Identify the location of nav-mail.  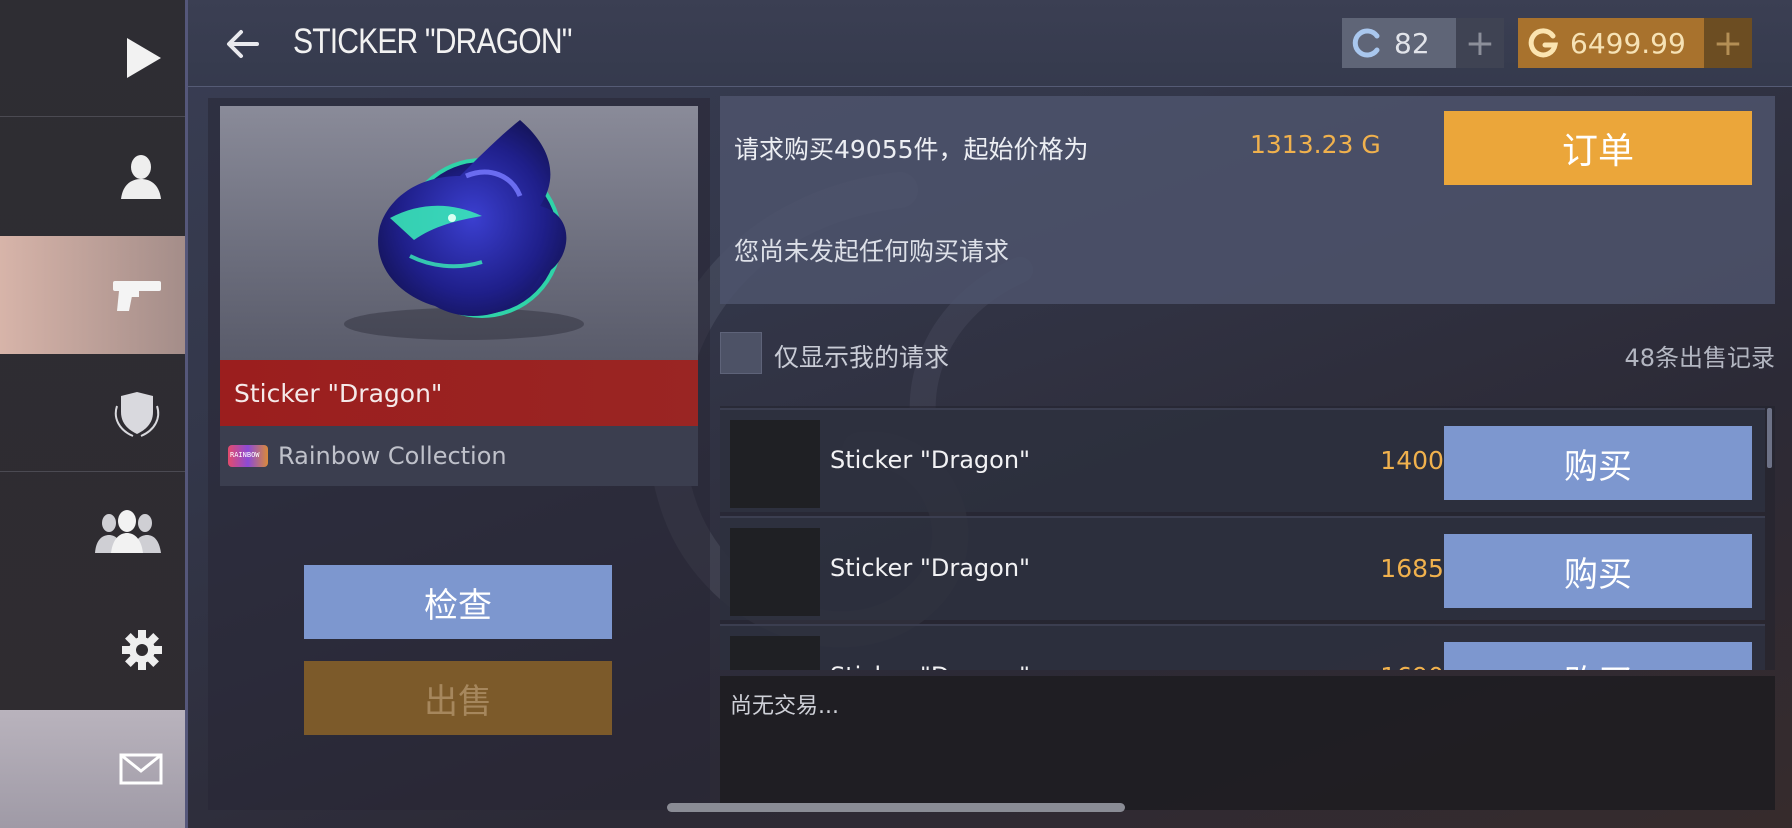
(92, 769).